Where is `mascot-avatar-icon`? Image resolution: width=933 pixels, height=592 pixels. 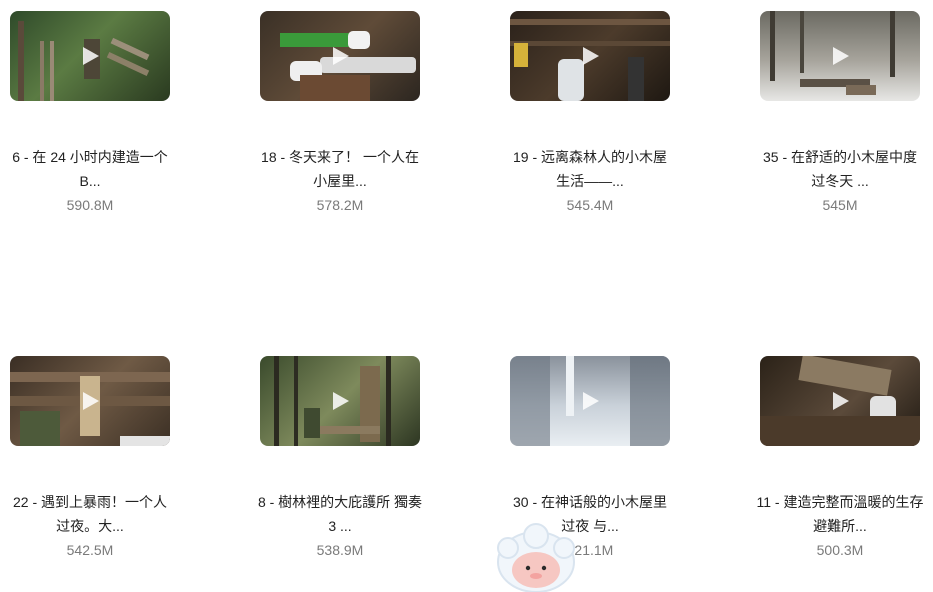
mascot-avatar-icon is located at coordinates (536, 557).